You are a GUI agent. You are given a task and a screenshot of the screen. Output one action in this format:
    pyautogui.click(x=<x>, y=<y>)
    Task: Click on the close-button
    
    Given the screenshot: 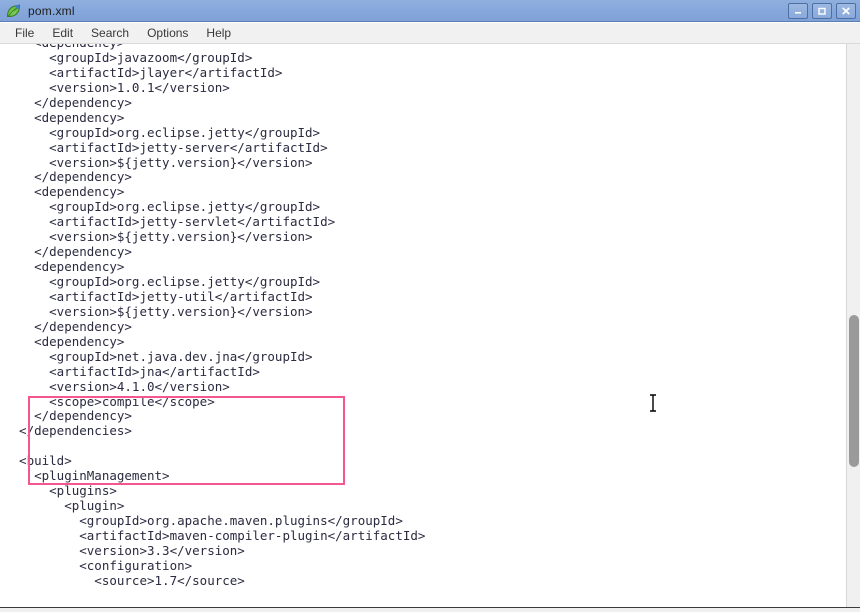 What is the action you would take?
    pyautogui.click(x=846, y=11)
    